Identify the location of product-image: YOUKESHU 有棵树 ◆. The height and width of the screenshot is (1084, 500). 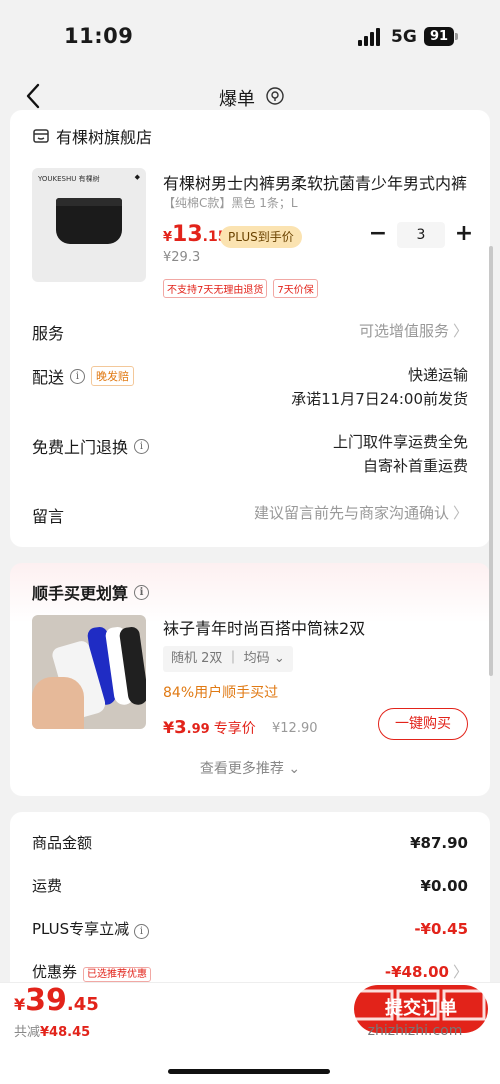
(89, 225).